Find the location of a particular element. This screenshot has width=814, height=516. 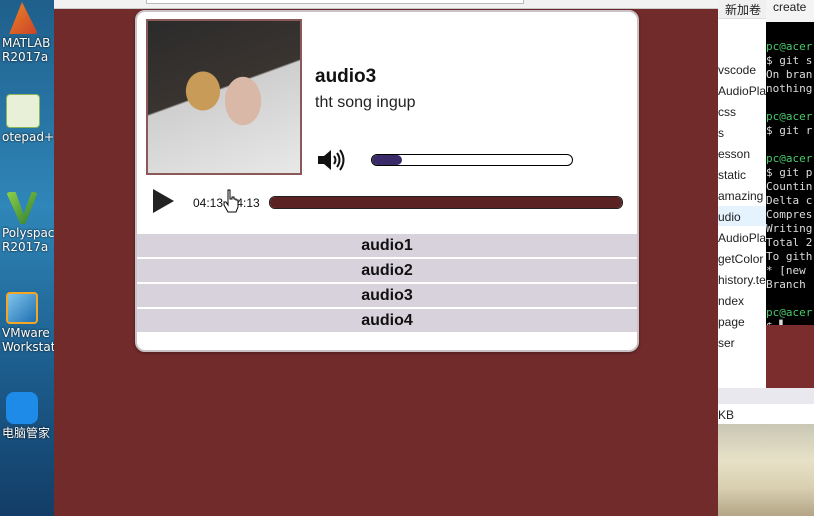

explorer-item: ser is located at coordinates (726, 343).